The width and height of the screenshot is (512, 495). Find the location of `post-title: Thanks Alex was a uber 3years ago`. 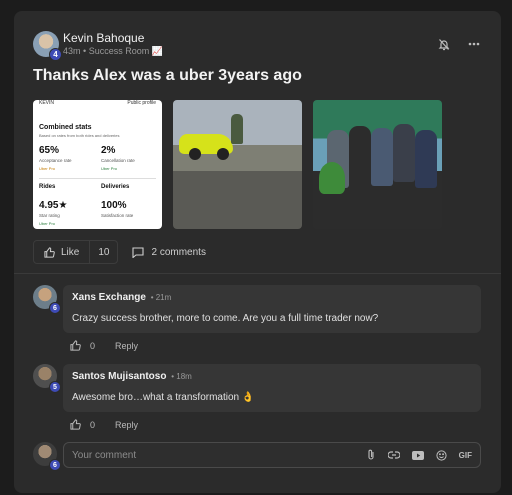

post-title: Thanks Alex was a uber 3years ago is located at coordinates (167, 75).